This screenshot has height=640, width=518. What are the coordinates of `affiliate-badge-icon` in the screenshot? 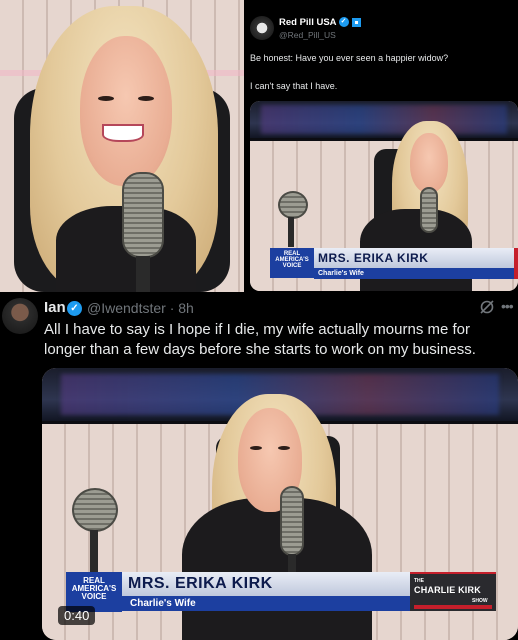 It's located at (356, 22).